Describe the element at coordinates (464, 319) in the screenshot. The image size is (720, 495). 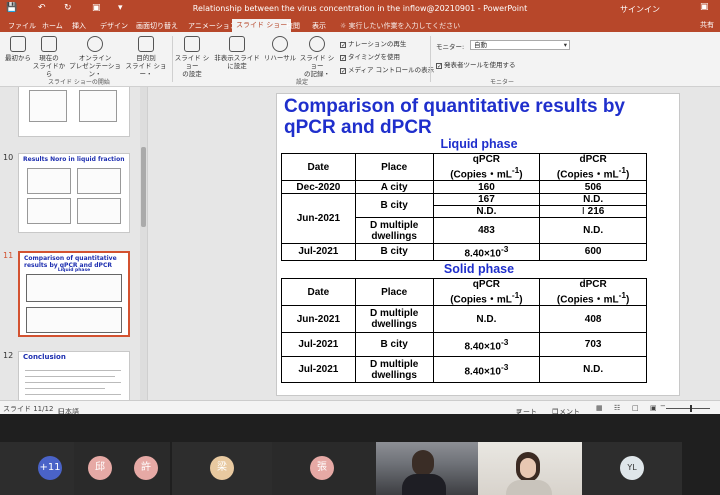
I see `table-row: Jun-2021 D multiple dwellings N.D. 408` at that location.